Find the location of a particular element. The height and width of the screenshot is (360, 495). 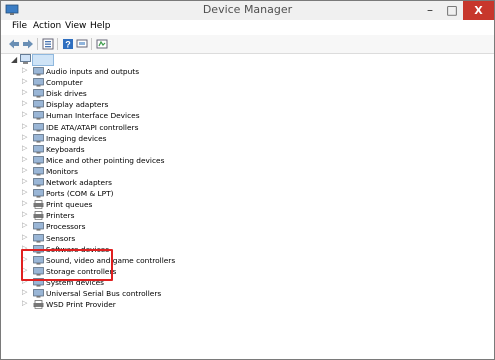

tree-item-label: Imaging devices is located at coordinates (76, 138).